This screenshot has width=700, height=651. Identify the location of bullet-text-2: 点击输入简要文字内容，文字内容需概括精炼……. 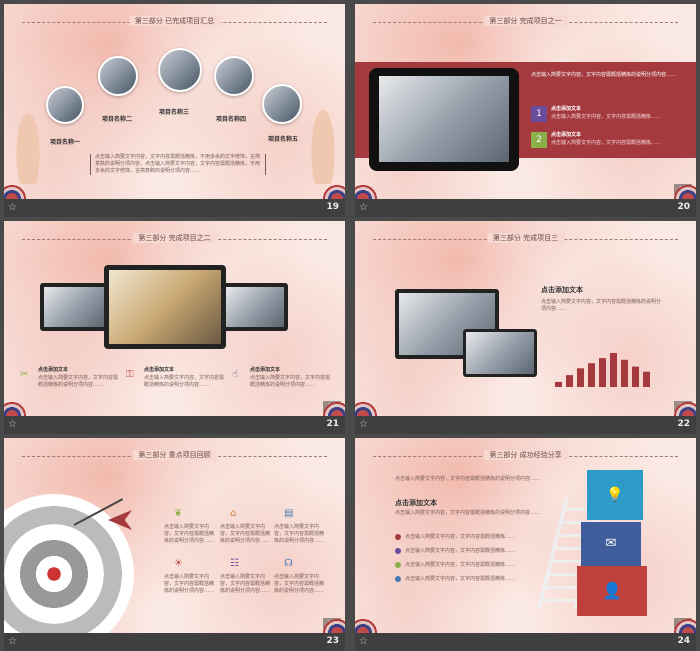
(460, 551).